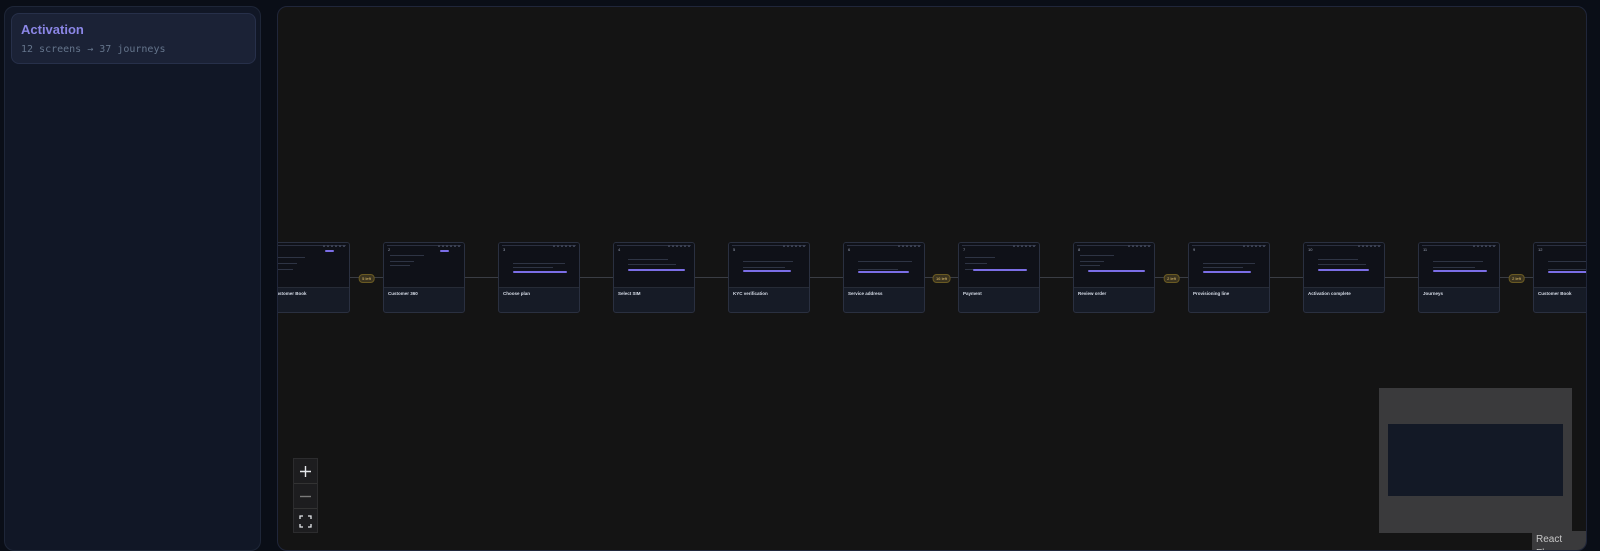 This screenshot has height=551, width=1600. I want to click on minimap-viewport, so click(1475, 460).